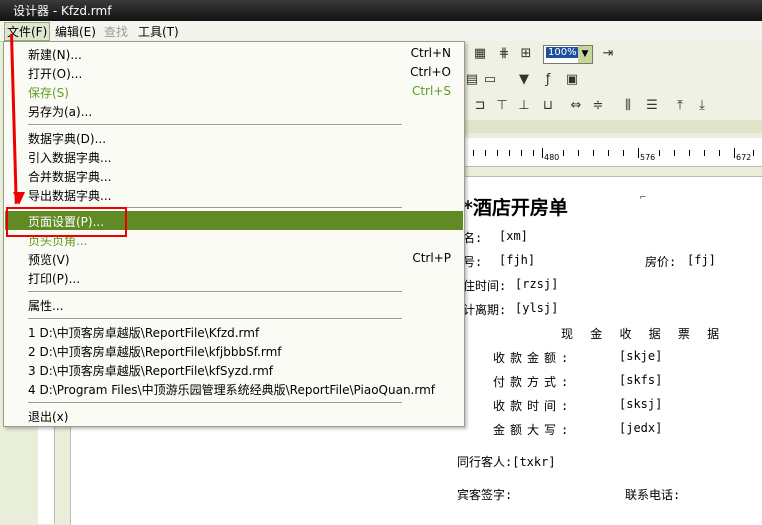  What do you see at coordinates (572, 80) in the screenshot?
I see `calculator-icon: ▣` at bounding box center [572, 80].